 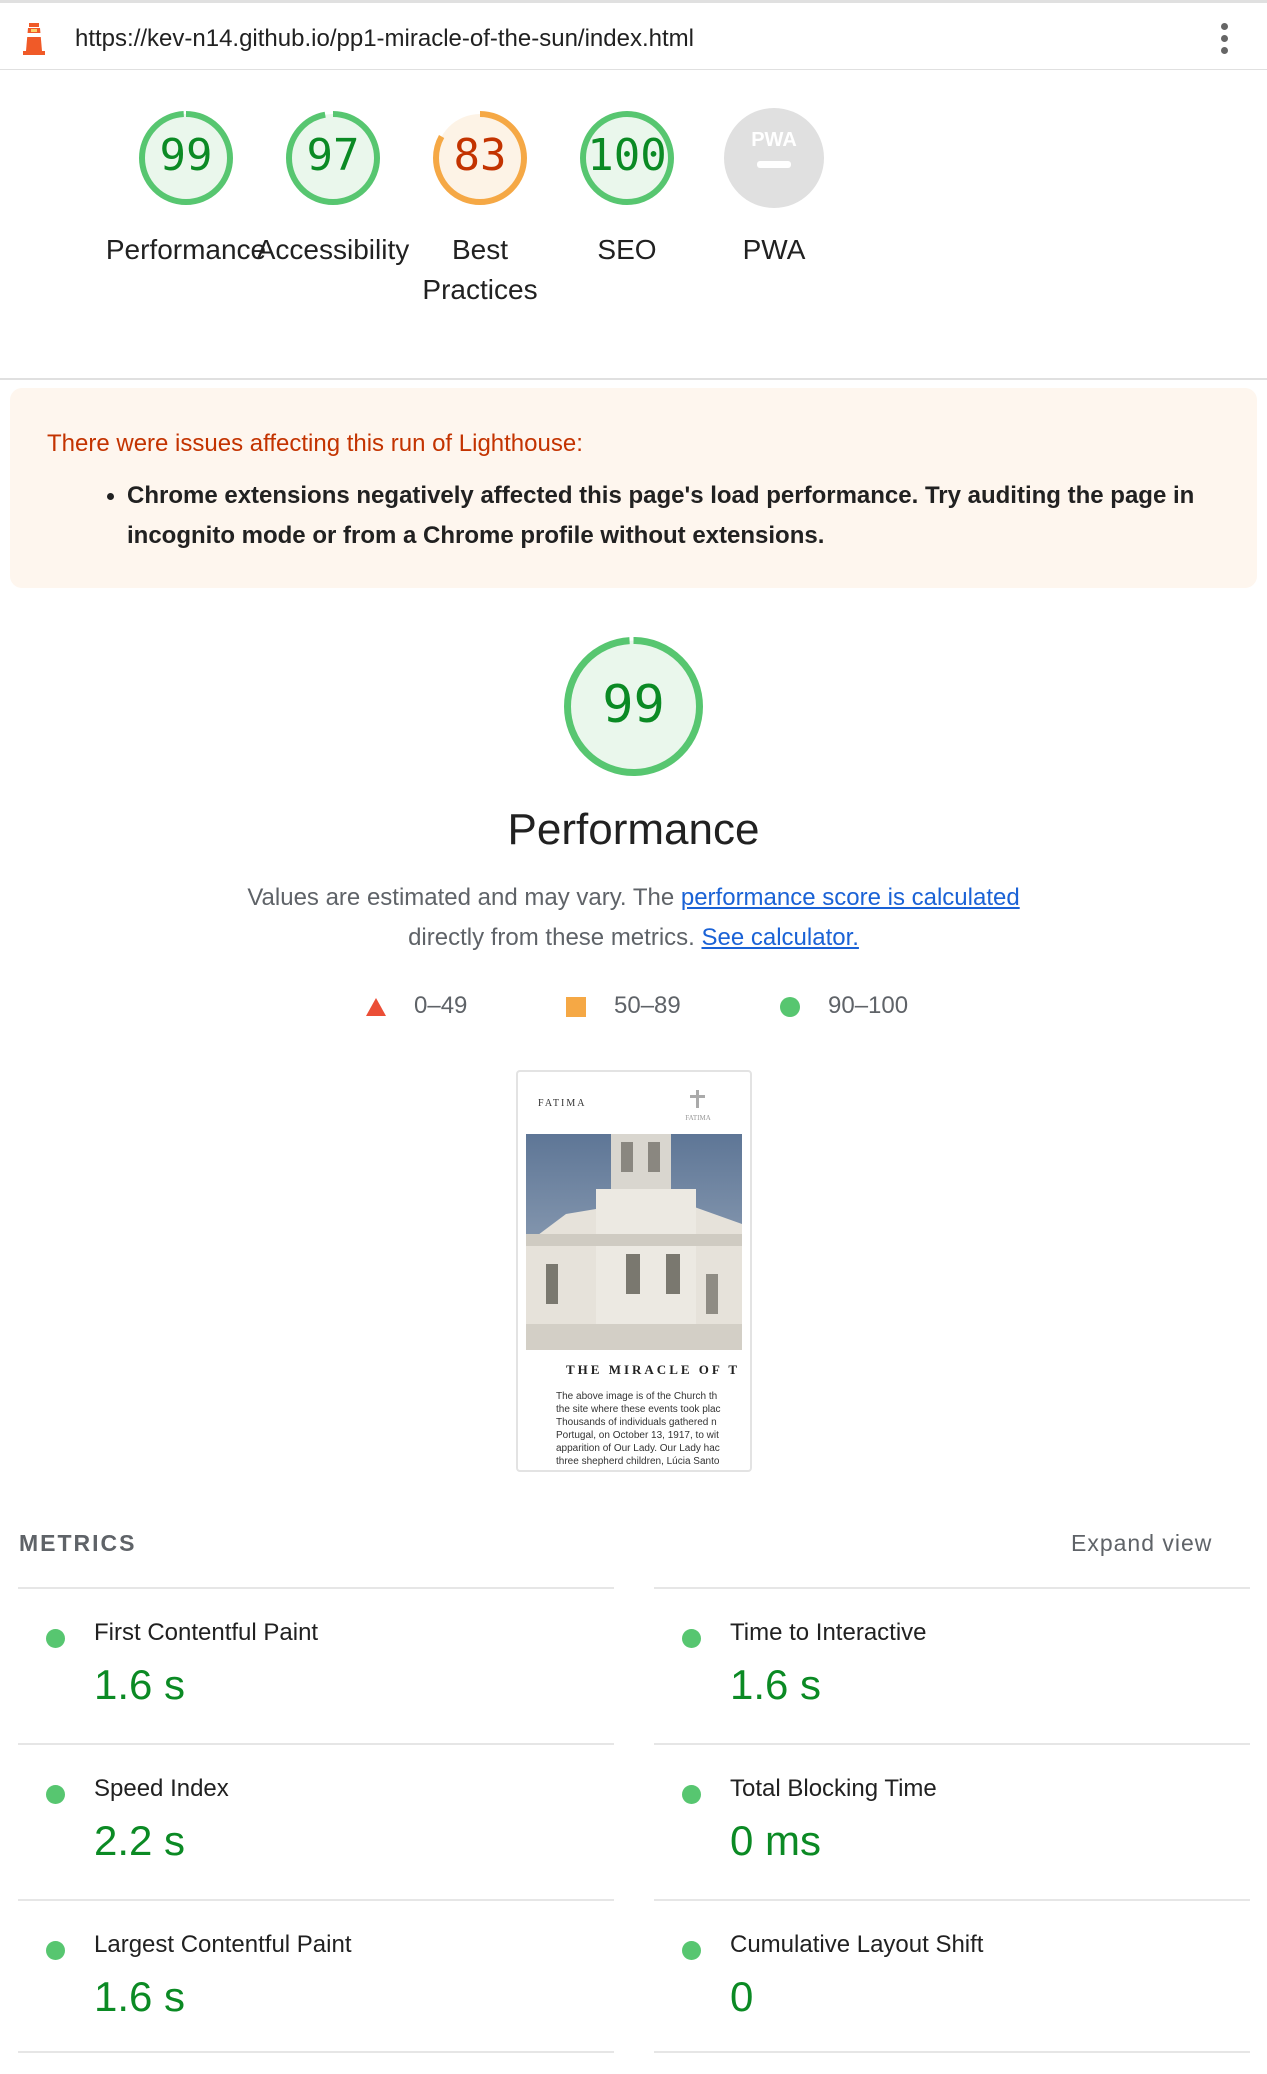 What do you see at coordinates (833, 1788) in the screenshot?
I see `metric-name: Total Blocking Time` at bounding box center [833, 1788].